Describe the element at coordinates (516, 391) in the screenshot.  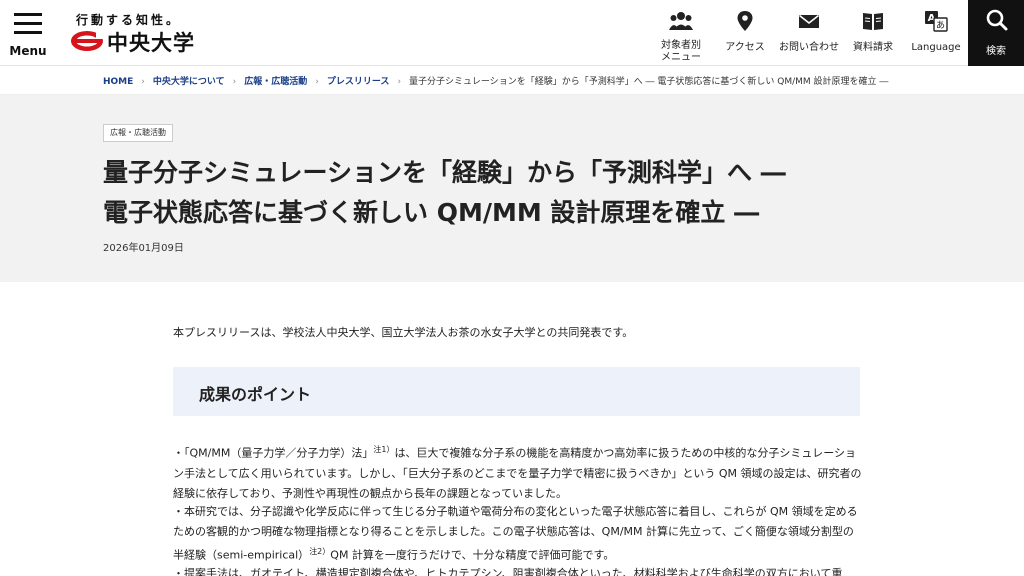
I see `points-heading-box: 成果のポイント` at that location.